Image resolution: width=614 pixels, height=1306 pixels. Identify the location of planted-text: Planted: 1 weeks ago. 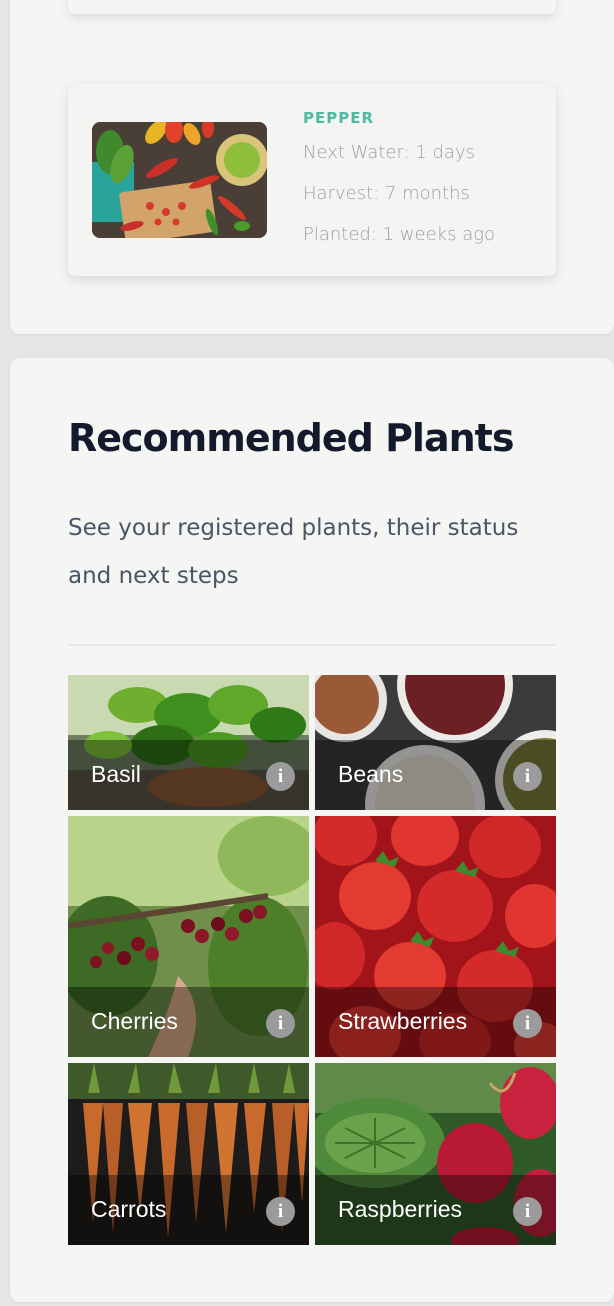
(399, 234).